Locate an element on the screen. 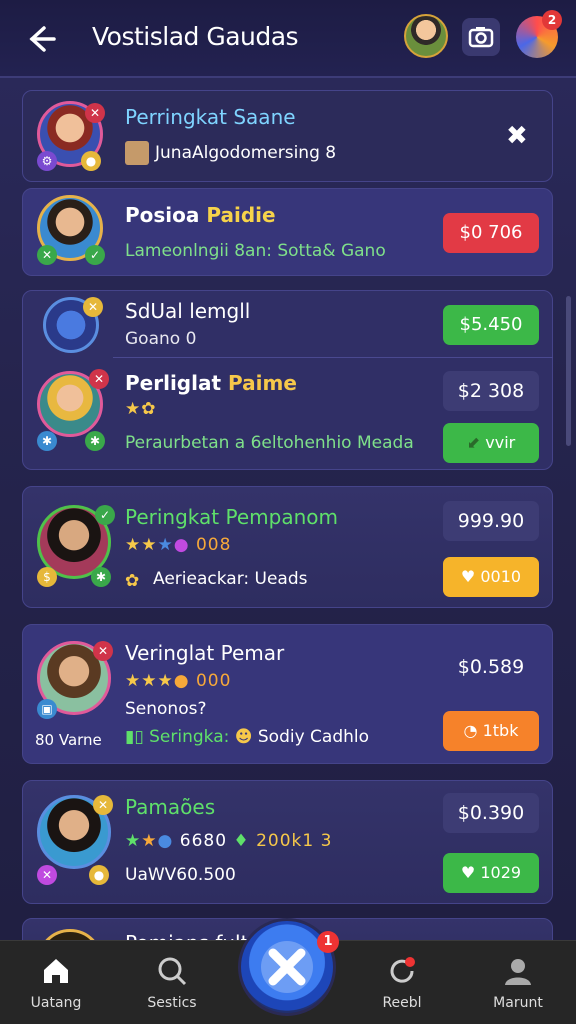 The width and height of the screenshot is (576, 1024). bar-icon: ▮▯ is located at coordinates (134, 737).